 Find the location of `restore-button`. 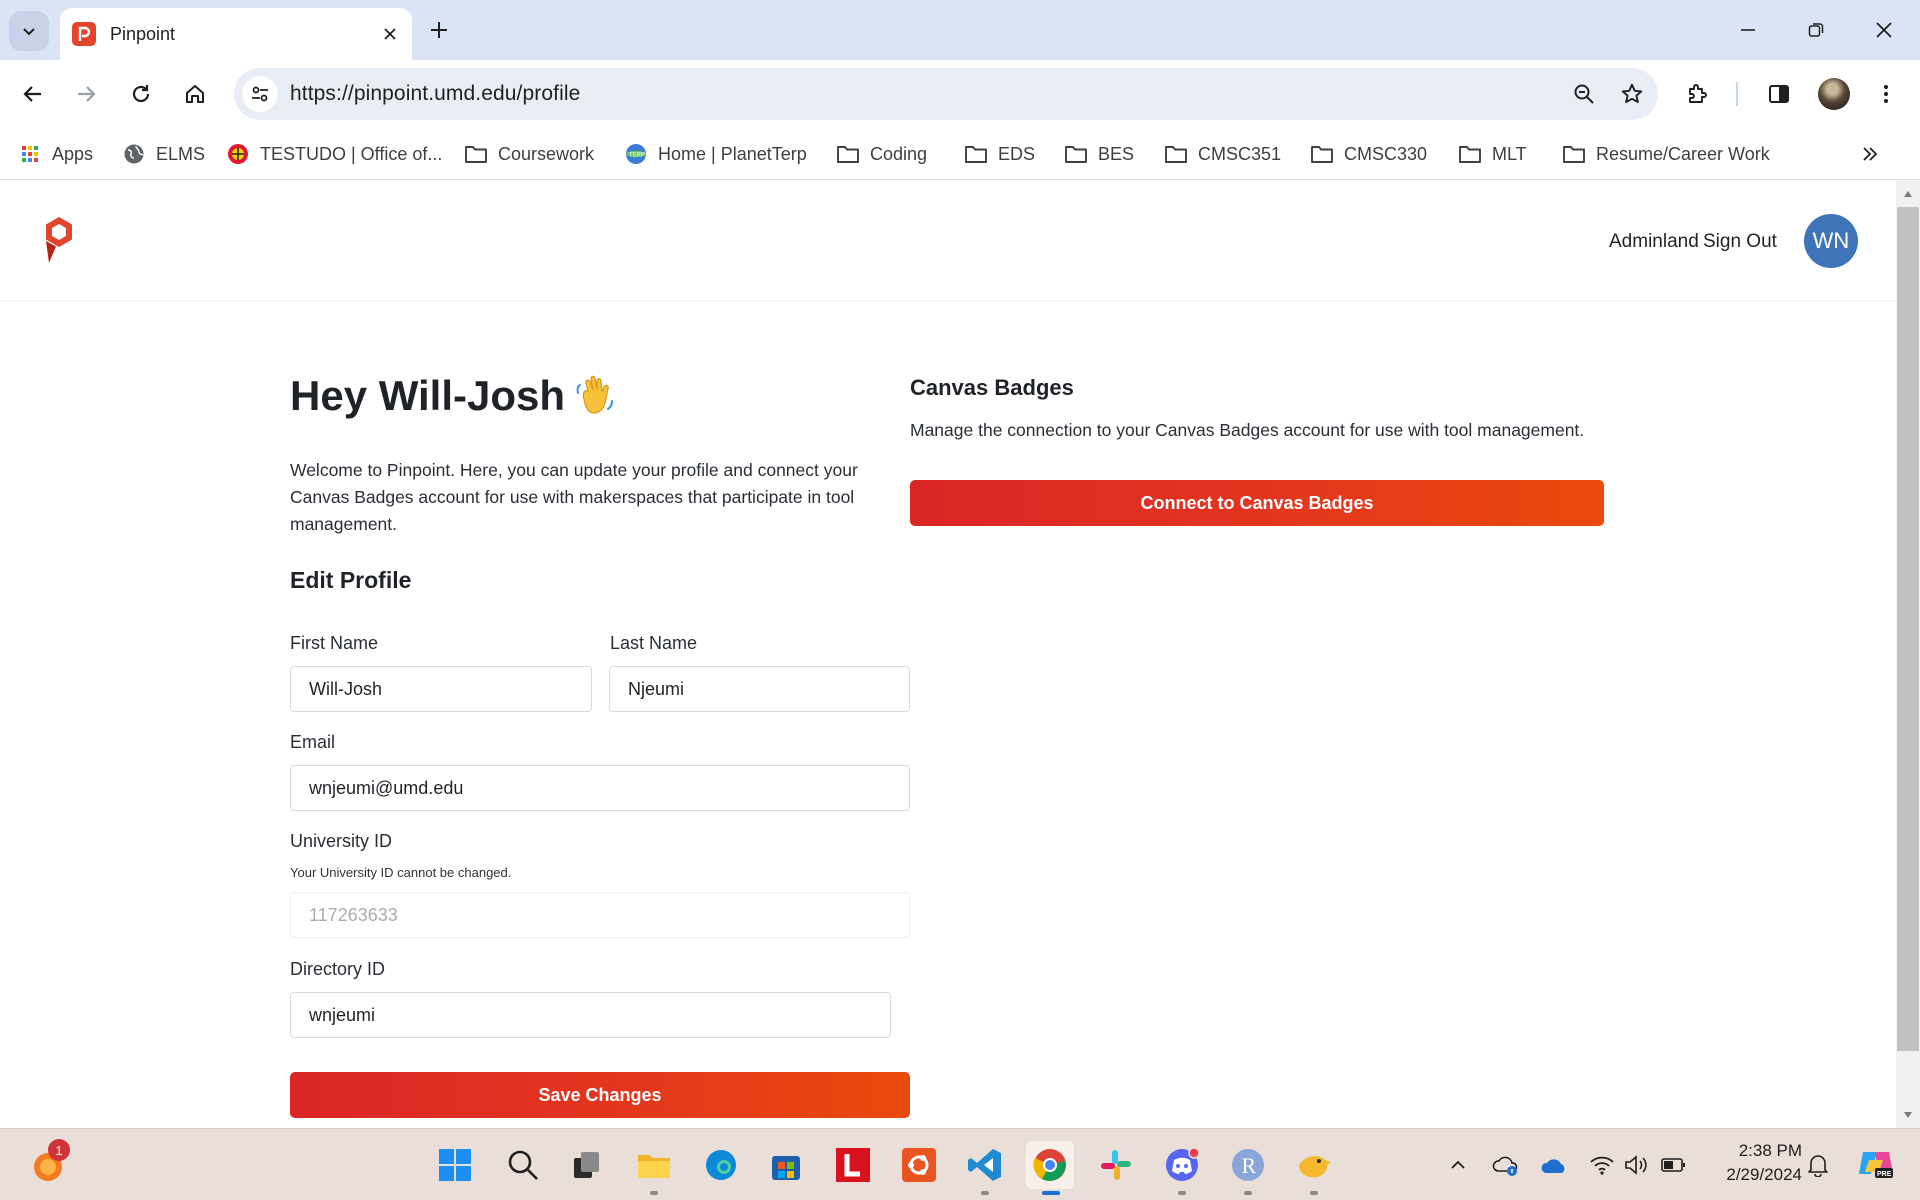

restore-button is located at coordinates (1816, 30).